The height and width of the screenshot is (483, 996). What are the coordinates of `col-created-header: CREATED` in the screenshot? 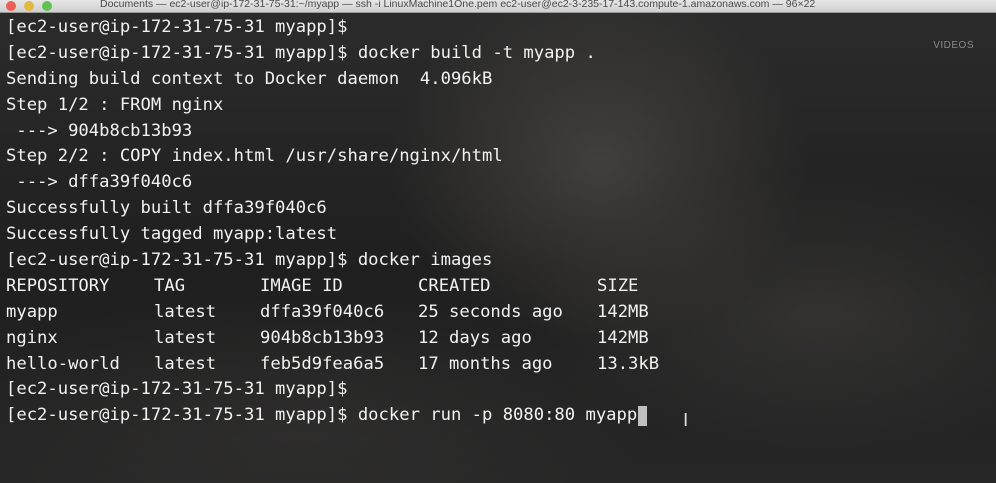 It's located at (454, 285).